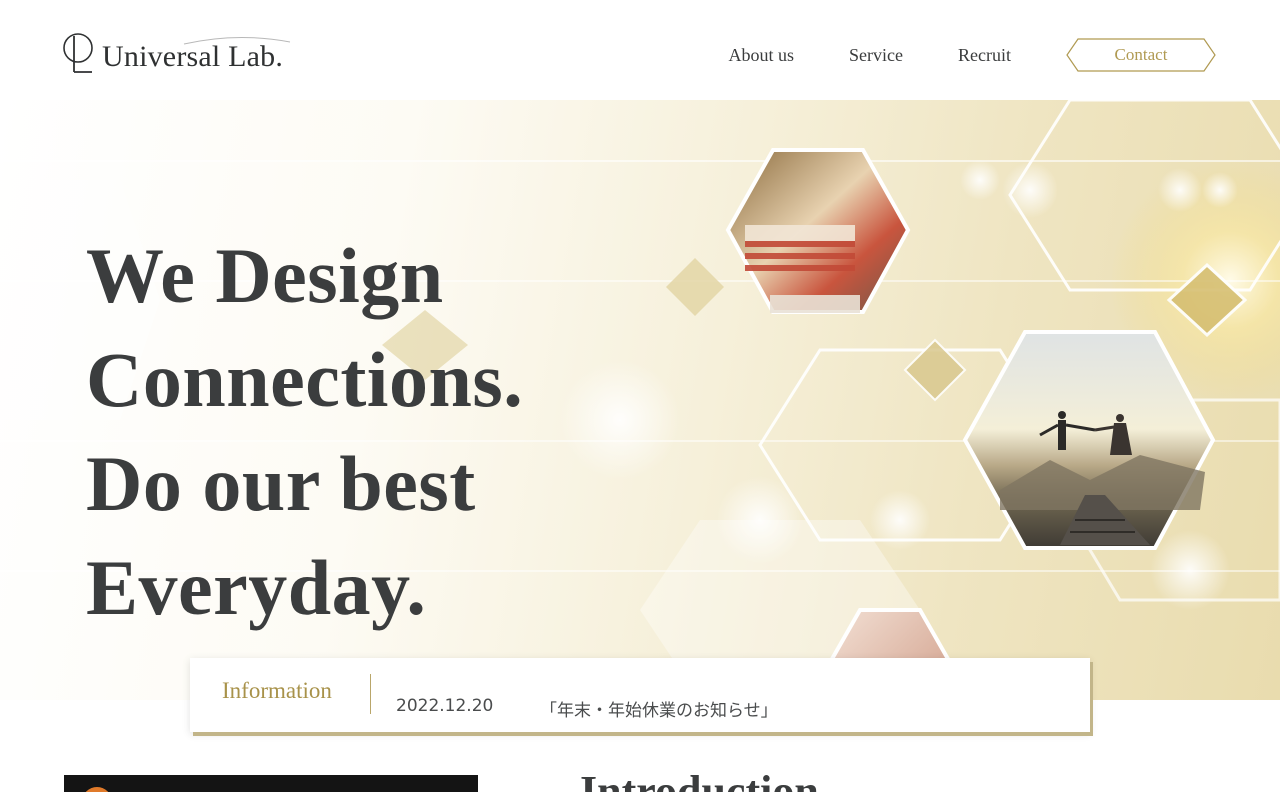 This screenshot has width=1280, height=792. Describe the element at coordinates (256, 587) in the screenshot. I see `hero-headline-line-4: Everyday.` at that location.